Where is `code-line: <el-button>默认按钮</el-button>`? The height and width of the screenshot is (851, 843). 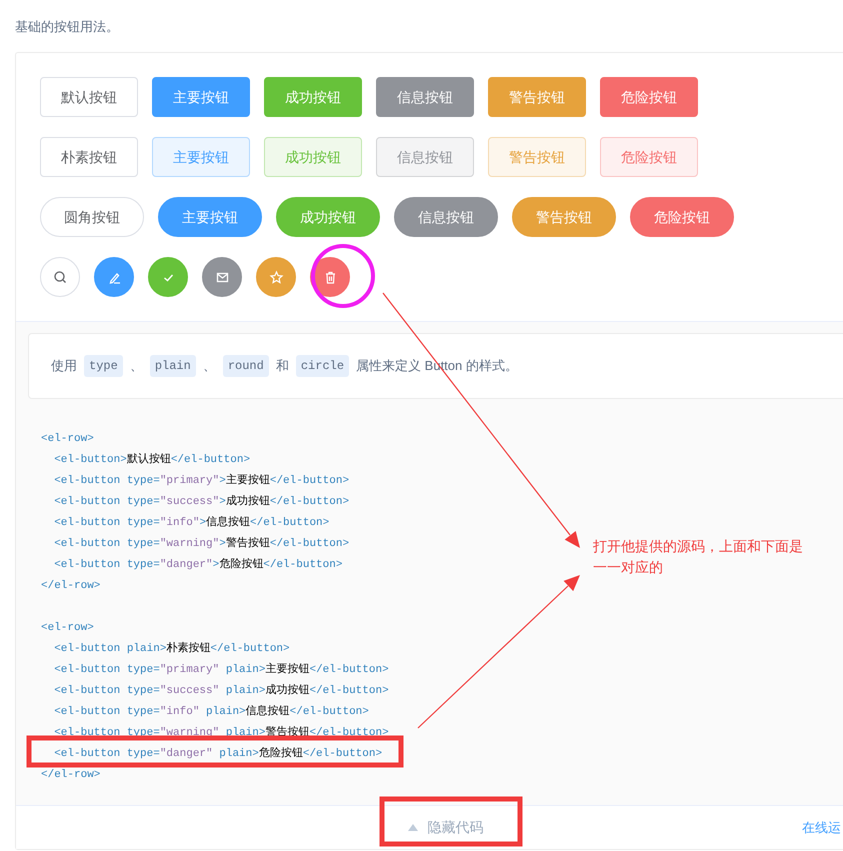
code-line: <el-button>默认按钮</el-button> is located at coordinates (151, 459).